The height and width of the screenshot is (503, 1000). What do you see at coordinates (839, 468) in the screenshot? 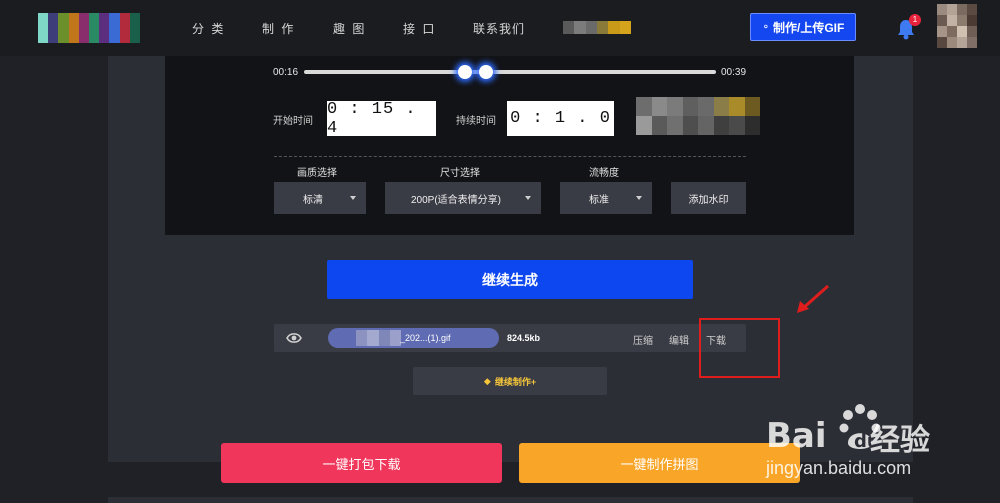
I see `watermark-url: jingyan.baidu.com` at bounding box center [839, 468].